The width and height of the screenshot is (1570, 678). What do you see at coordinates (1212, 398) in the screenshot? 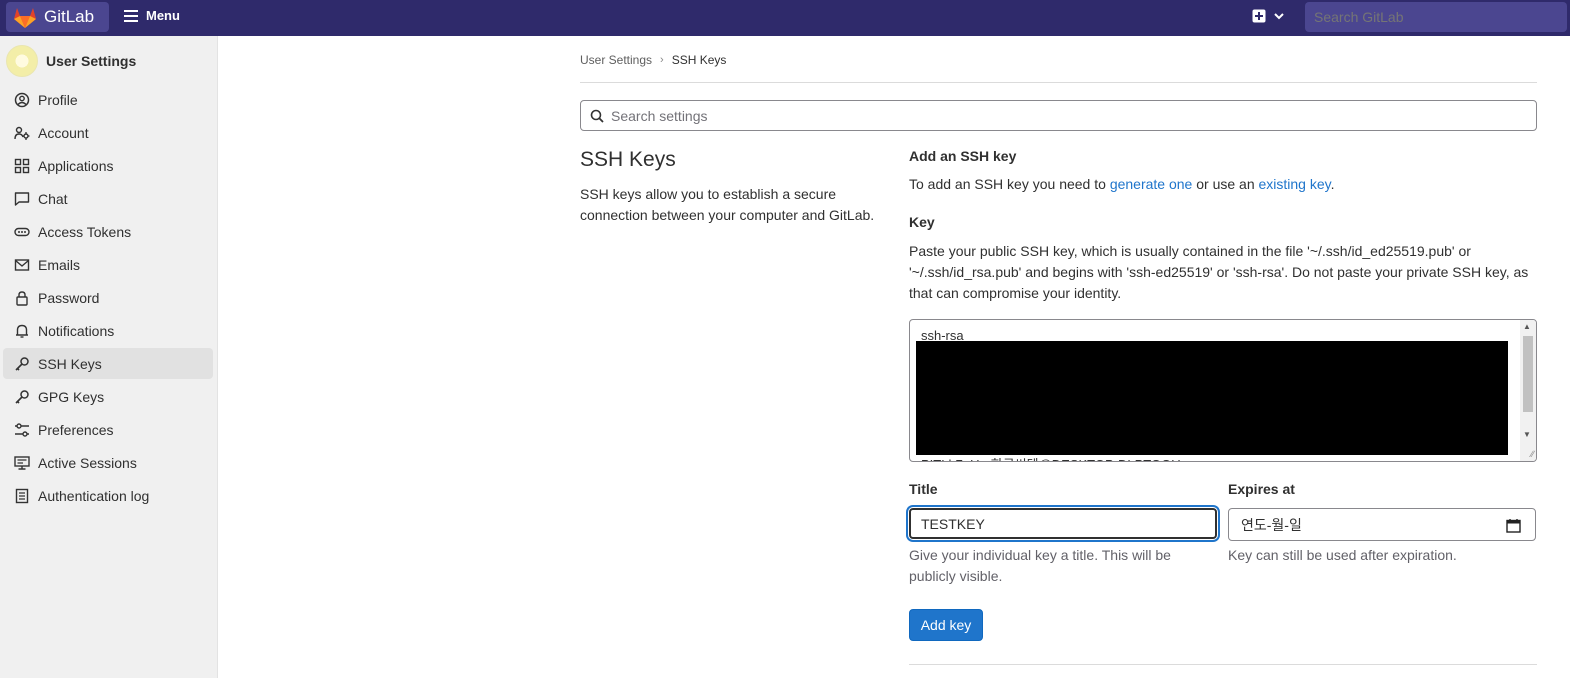
I see `redacted-key-block` at bounding box center [1212, 398].